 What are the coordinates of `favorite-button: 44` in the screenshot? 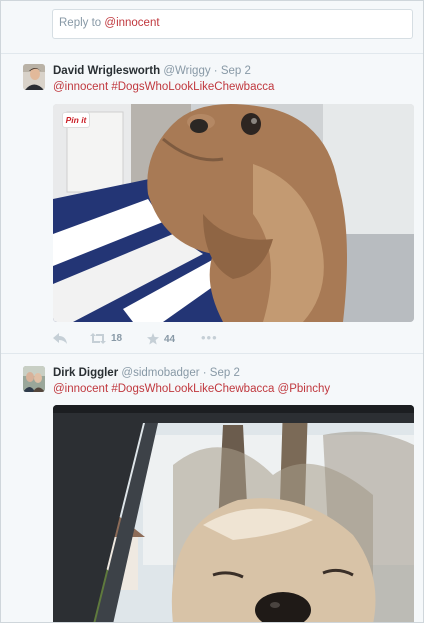 It's located at (161, 339).